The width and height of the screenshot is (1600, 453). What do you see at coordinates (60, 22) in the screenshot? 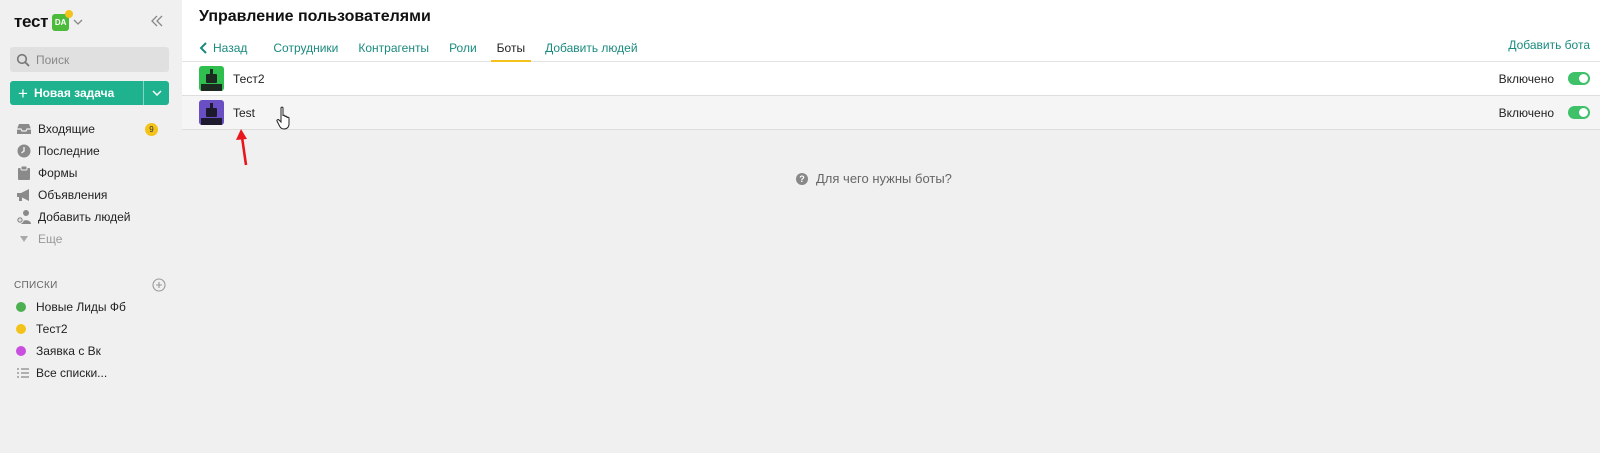
I see `workspace-badge-label: DA` at bounding box center [60, 22].